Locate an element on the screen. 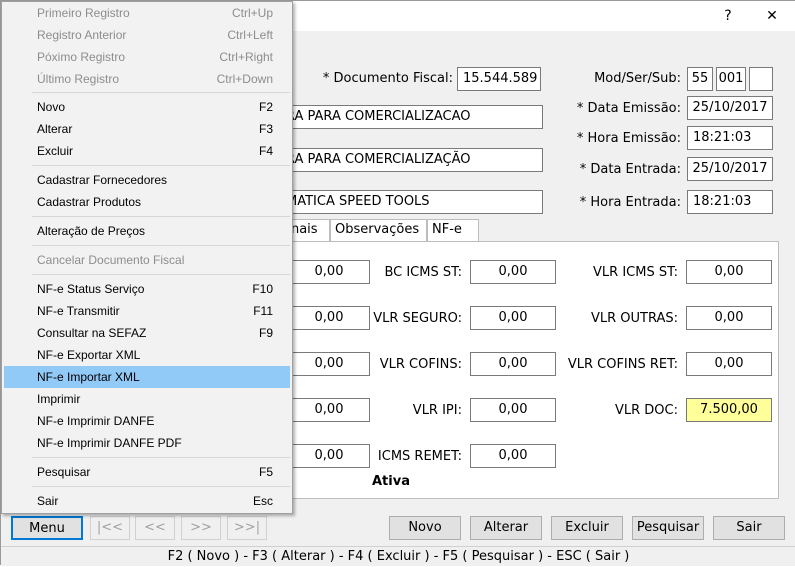 The height and width of the screenshot is (567, 795). bc-icms-st-label: BC ICMS ST: is located at coordinates (423, 272).